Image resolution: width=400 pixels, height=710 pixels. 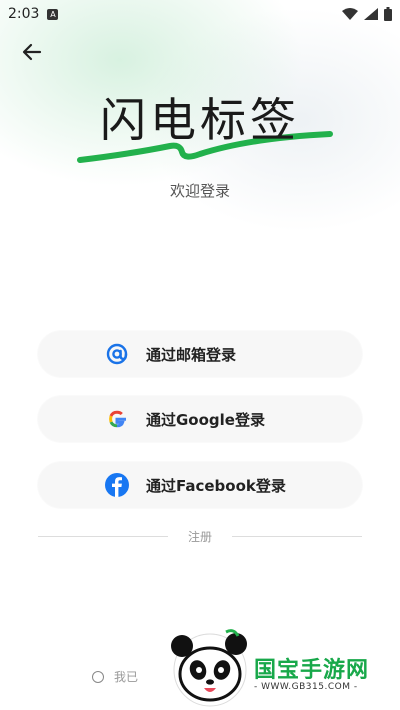 I want to click on facebook-login-label: 通过Facebook登录, so click(x=216, y=485).